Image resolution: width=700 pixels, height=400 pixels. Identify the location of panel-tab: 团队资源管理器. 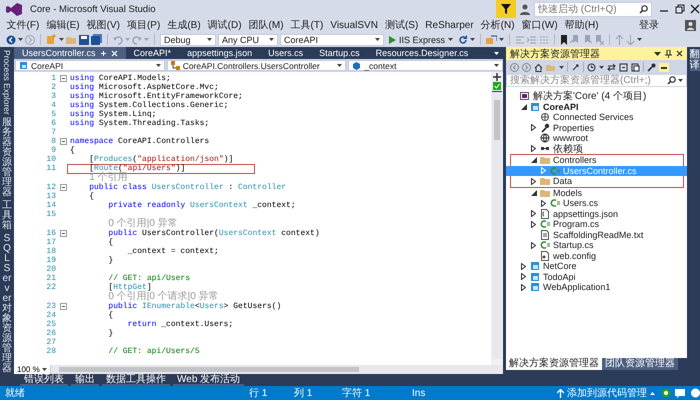
(640, 364).